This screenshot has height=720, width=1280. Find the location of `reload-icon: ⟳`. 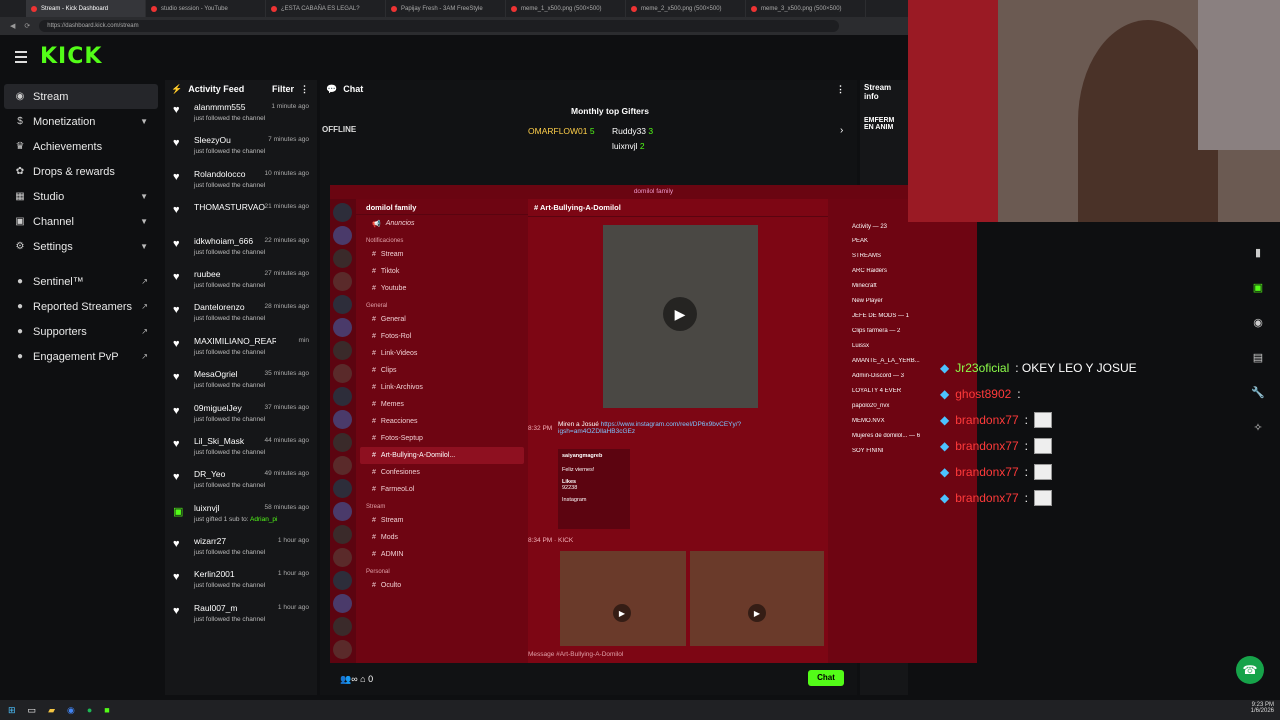

reload-icon: ⟳ is located at coordinates (27, 26).